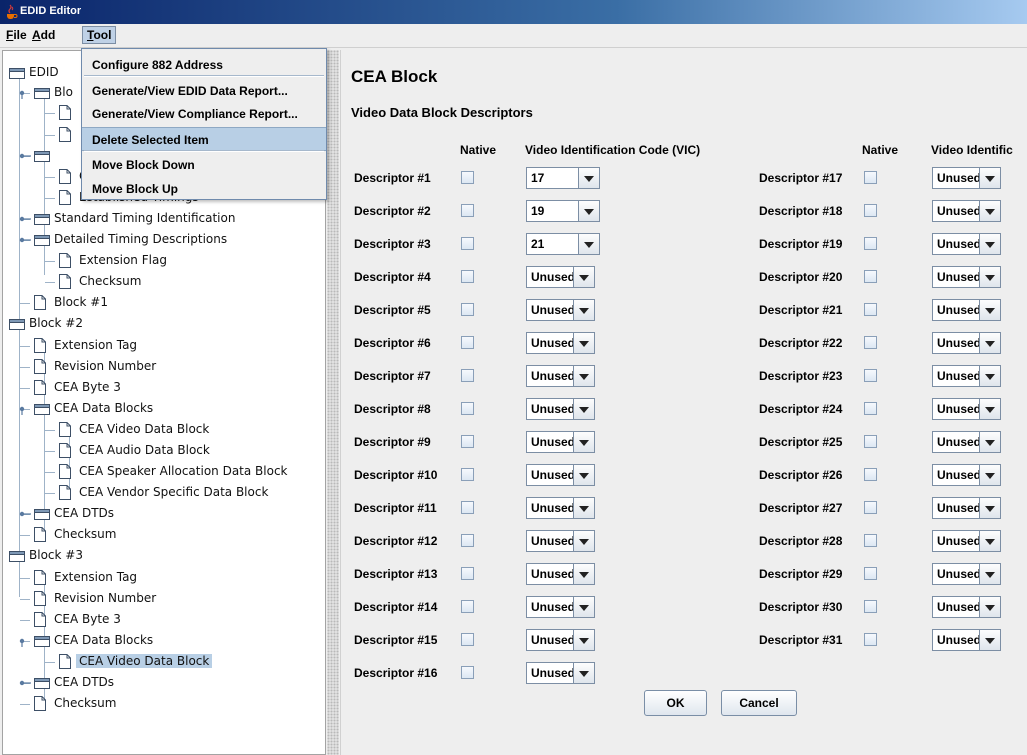 This screenshot has height=755, width=1027. I want to click on menu-file: File, so click(16, 36).